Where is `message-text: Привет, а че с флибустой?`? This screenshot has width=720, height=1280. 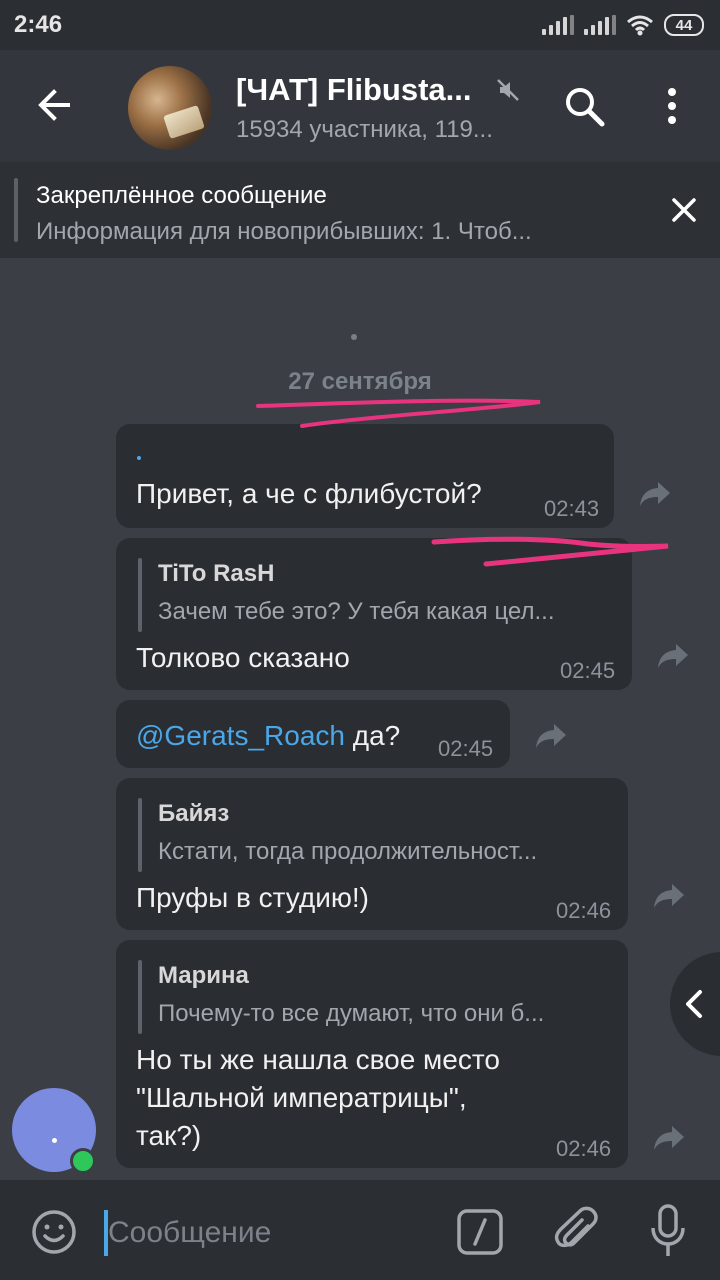
message-text: Привет, а че с флибустой? is located at coordinates (309, 493).